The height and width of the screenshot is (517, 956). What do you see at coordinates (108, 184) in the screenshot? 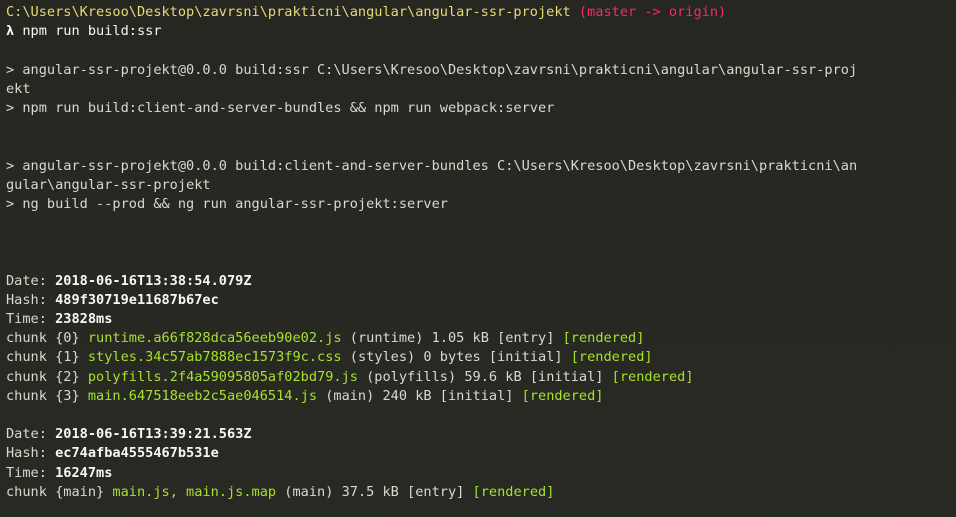
I see `script-output-line: gular\angular-ssr-projekt` at bounding box center [108, 184].